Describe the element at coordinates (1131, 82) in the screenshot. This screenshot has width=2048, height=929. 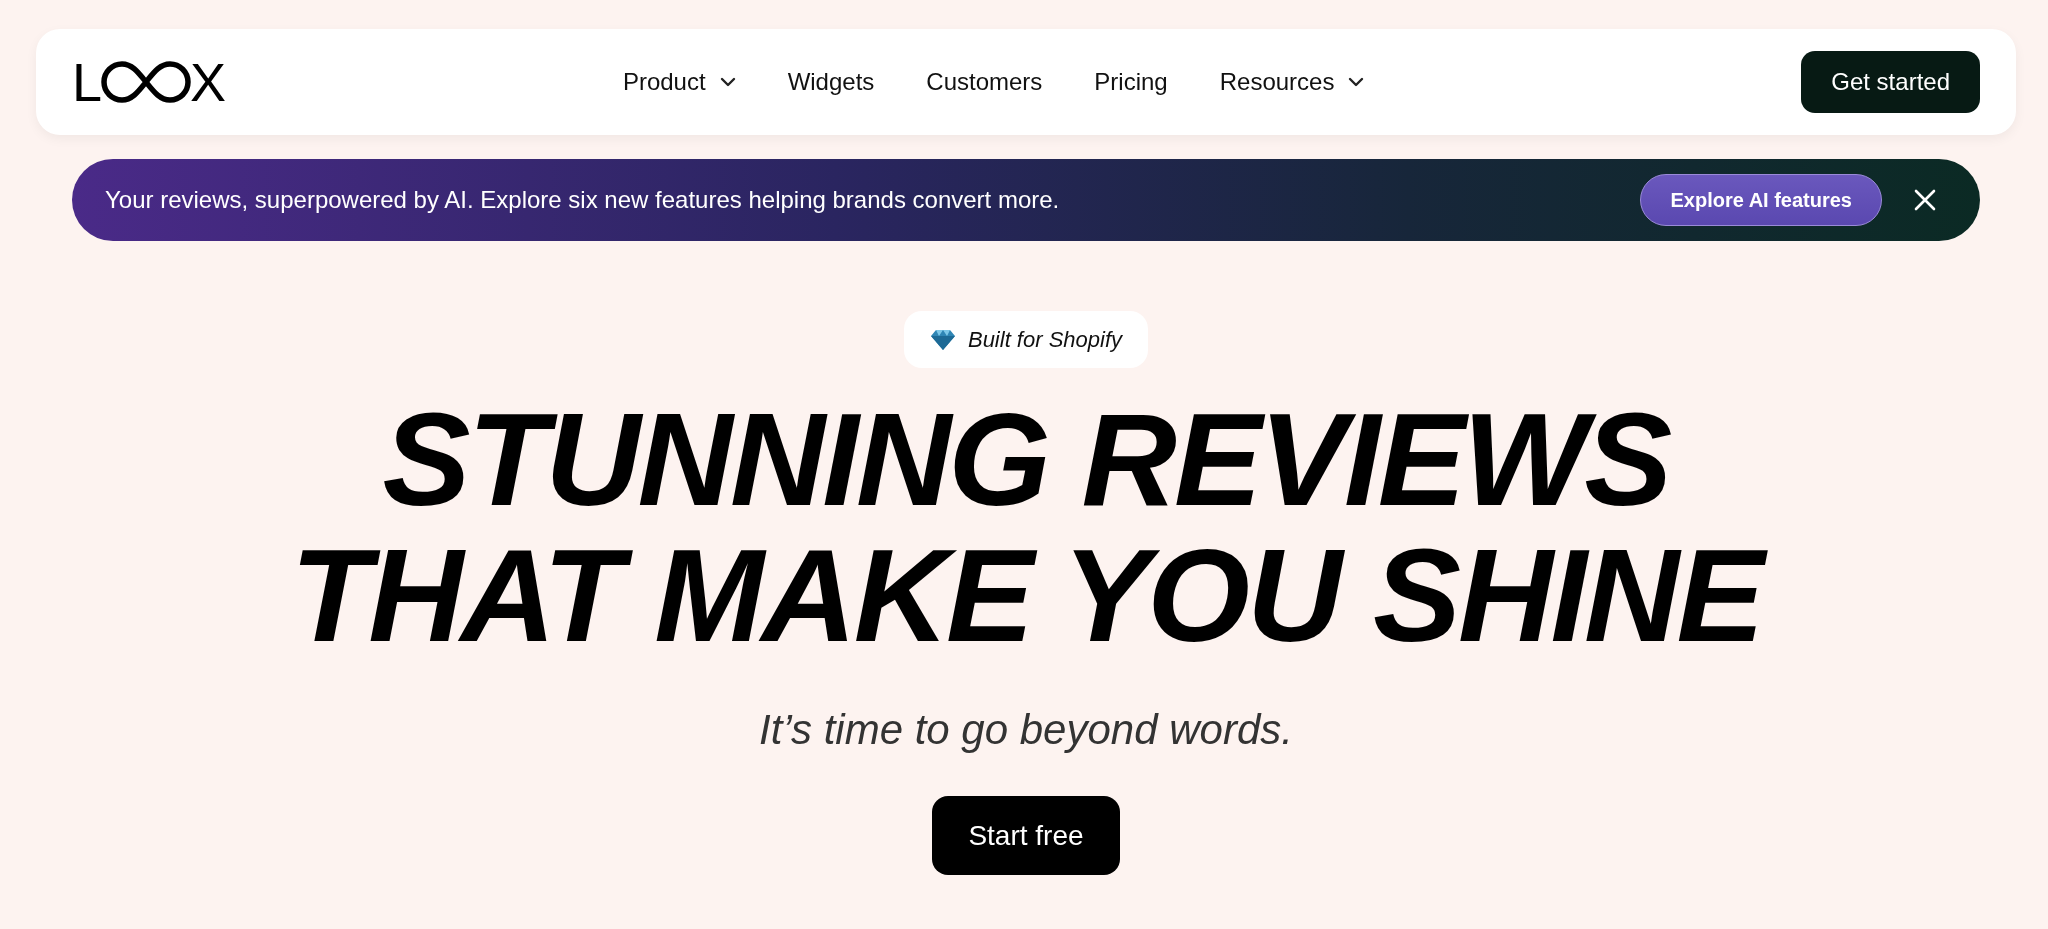
I see `nav-link: Pricing` at that location.